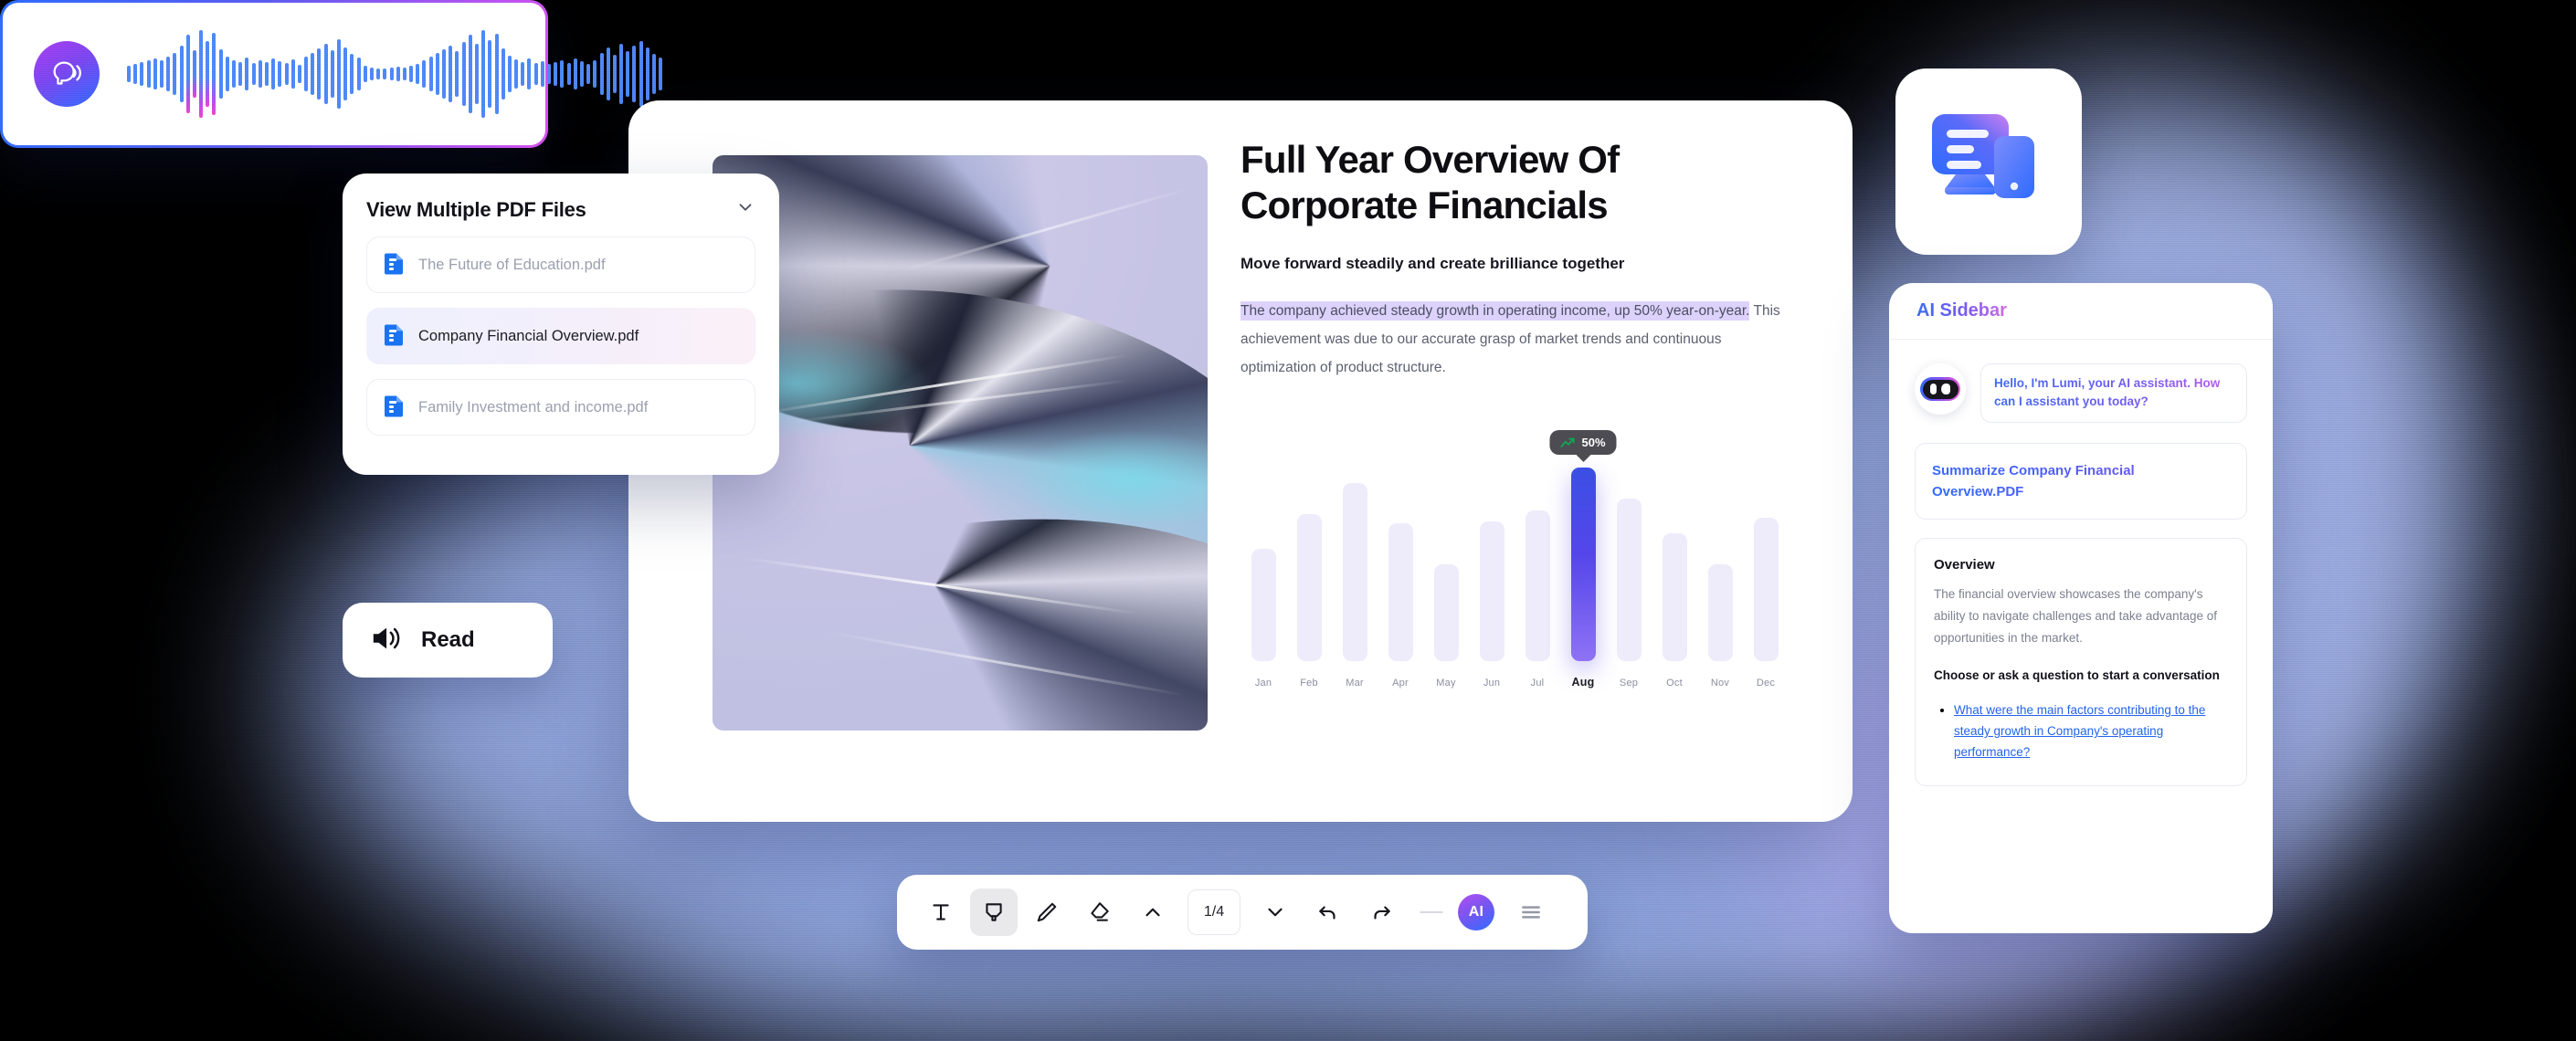  I want to click on trend-up-icon, so click(1567, 442).